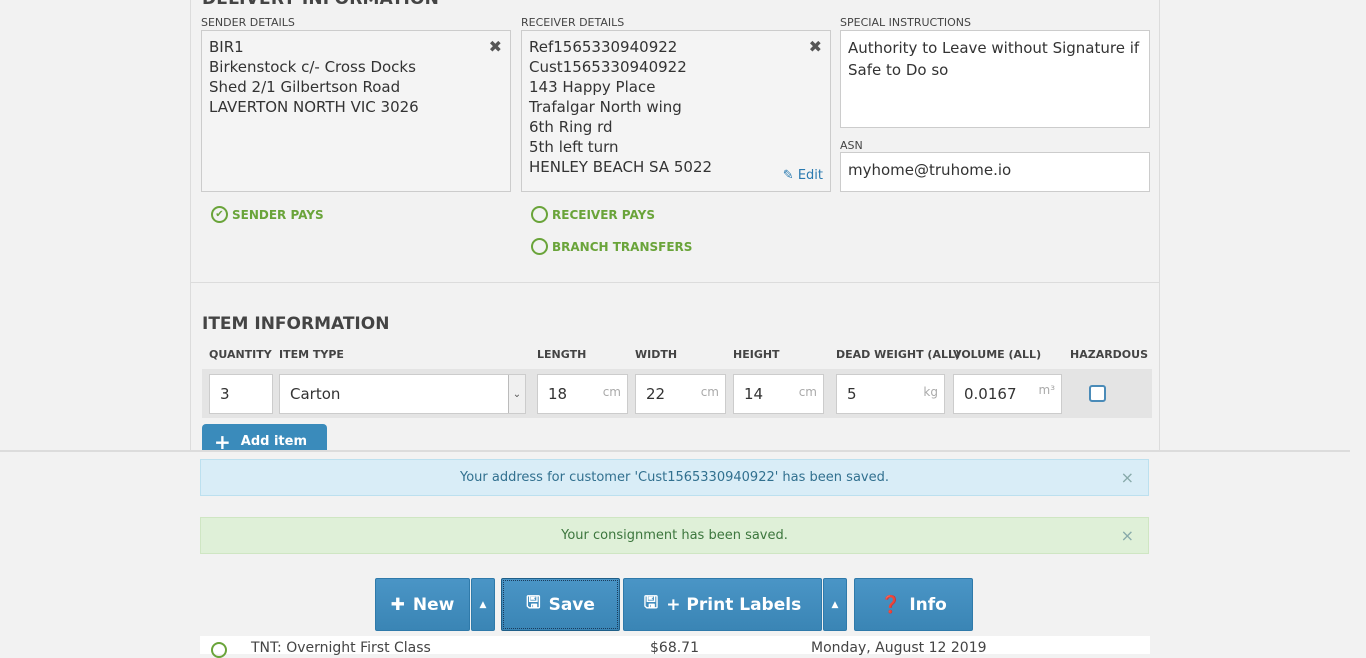 Image resolution: width=1366 pixels, height=658 pixels. What do you see at coordinates (241, 394) in the screenshot?
I see `quantity-input: 3` at bounding box center [241, 394].